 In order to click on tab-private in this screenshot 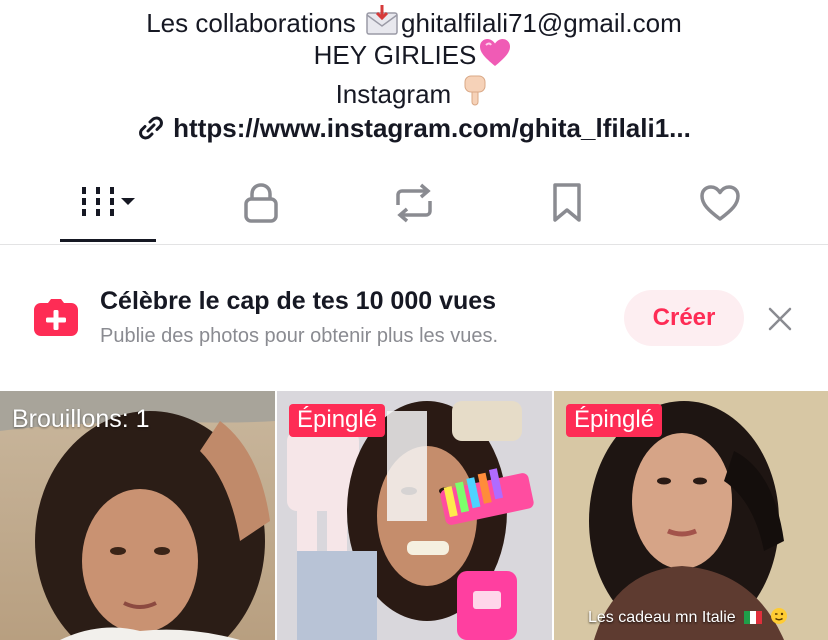, I will do `click(261, 205)`.